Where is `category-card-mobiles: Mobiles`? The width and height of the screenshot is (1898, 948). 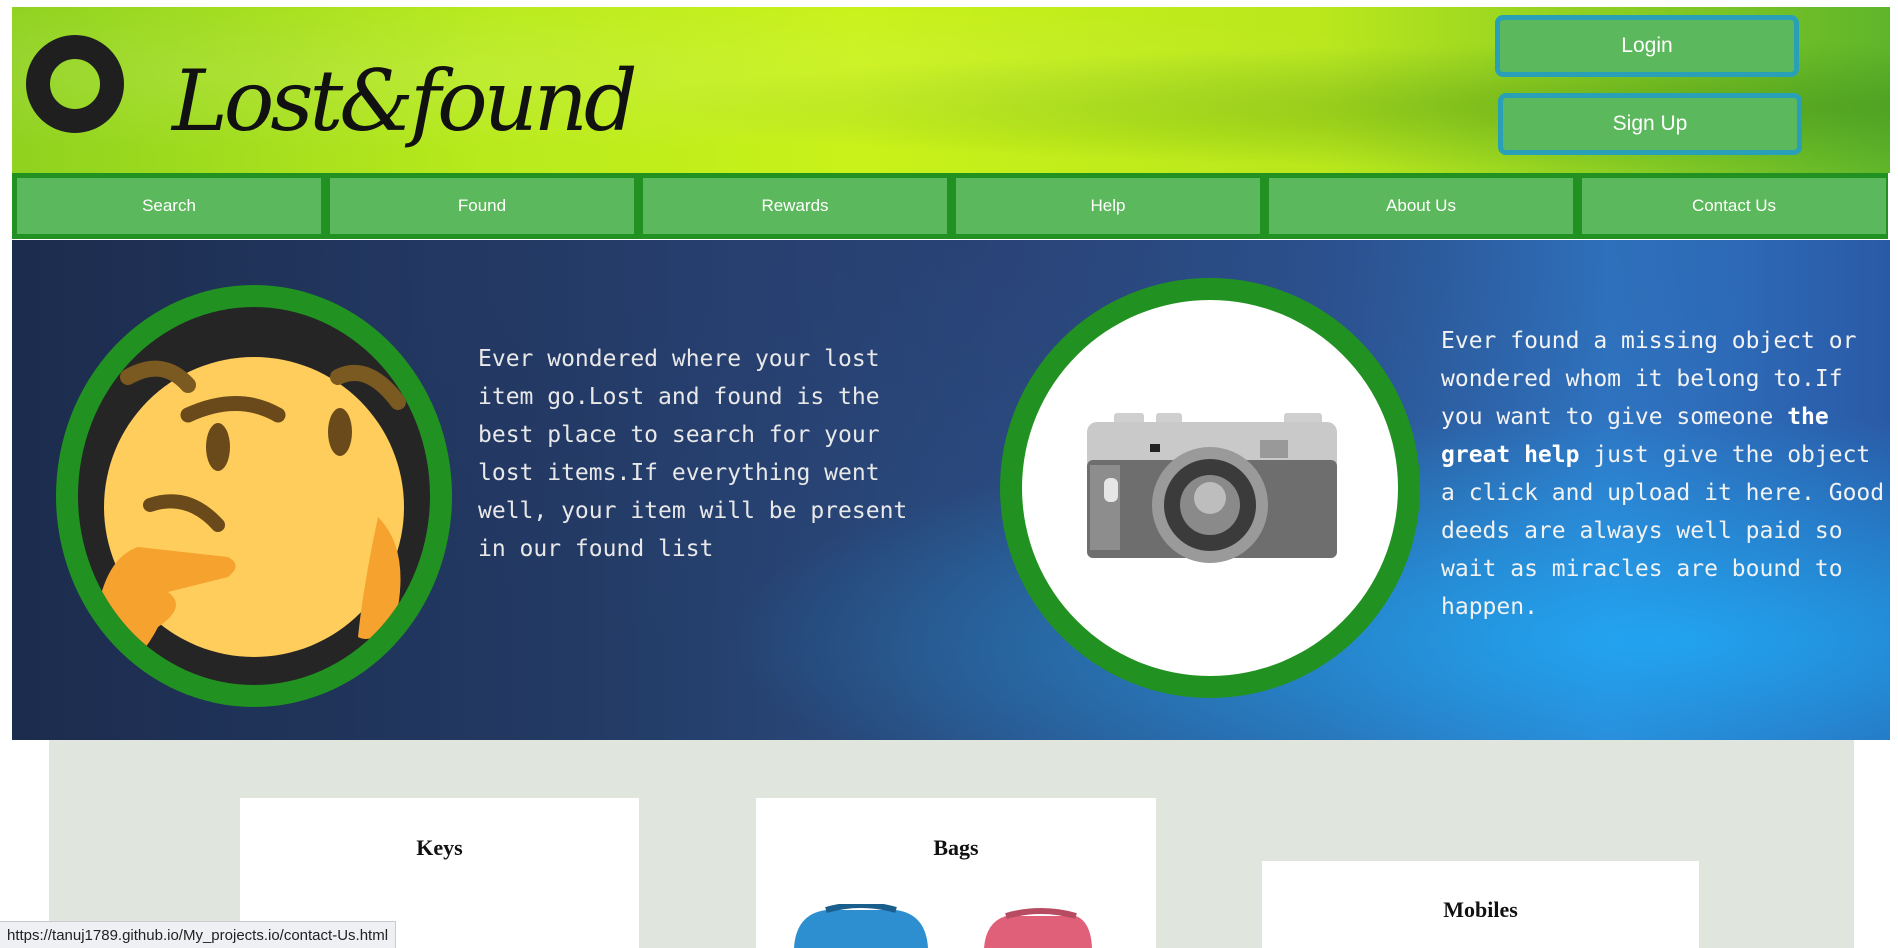
category-card-mobiles: Mobiles is located at coordinates (1480, 904).